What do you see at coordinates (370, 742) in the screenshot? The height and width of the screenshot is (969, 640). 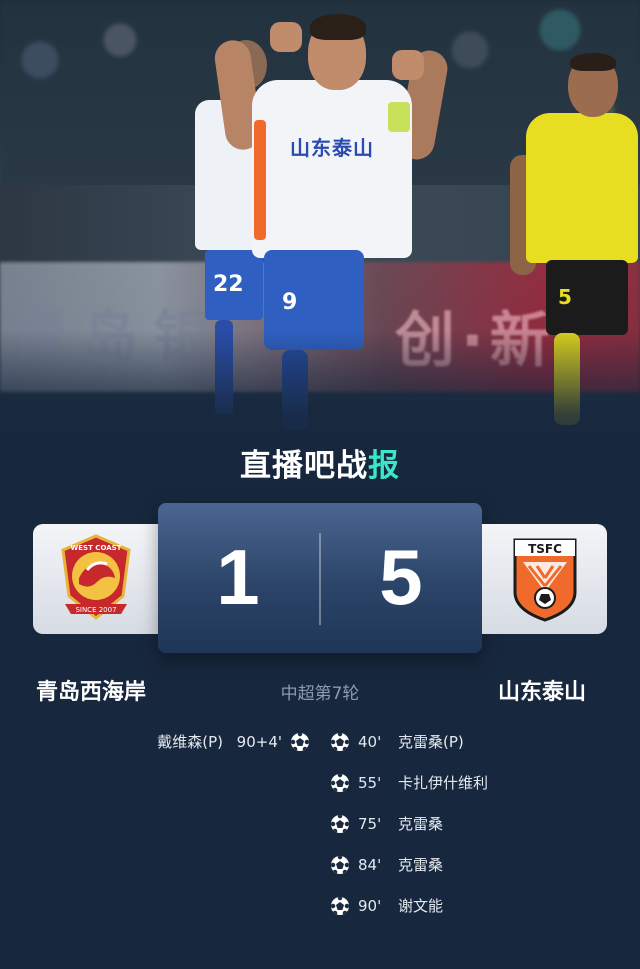 I see `away-goal-minute: 40'` at bounding box center [370, 742].